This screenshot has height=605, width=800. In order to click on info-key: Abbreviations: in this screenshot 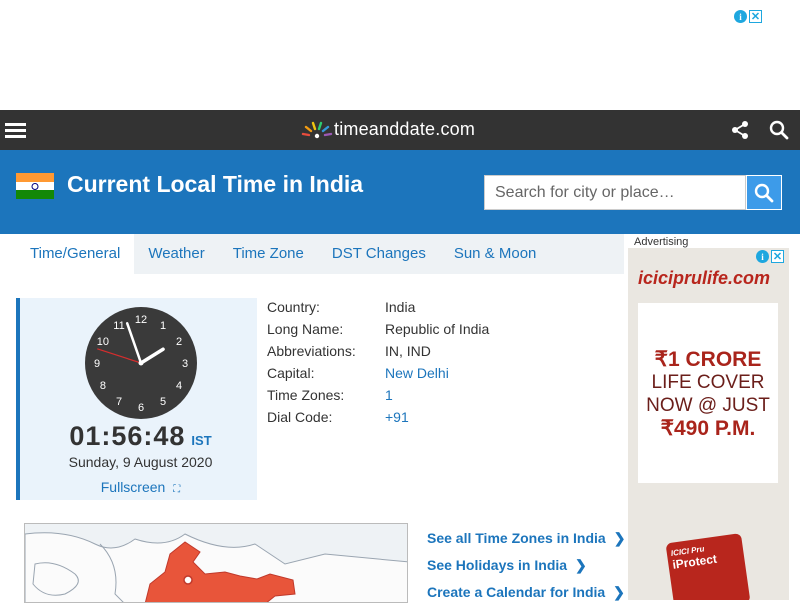, I will do `click(311, 351)`.